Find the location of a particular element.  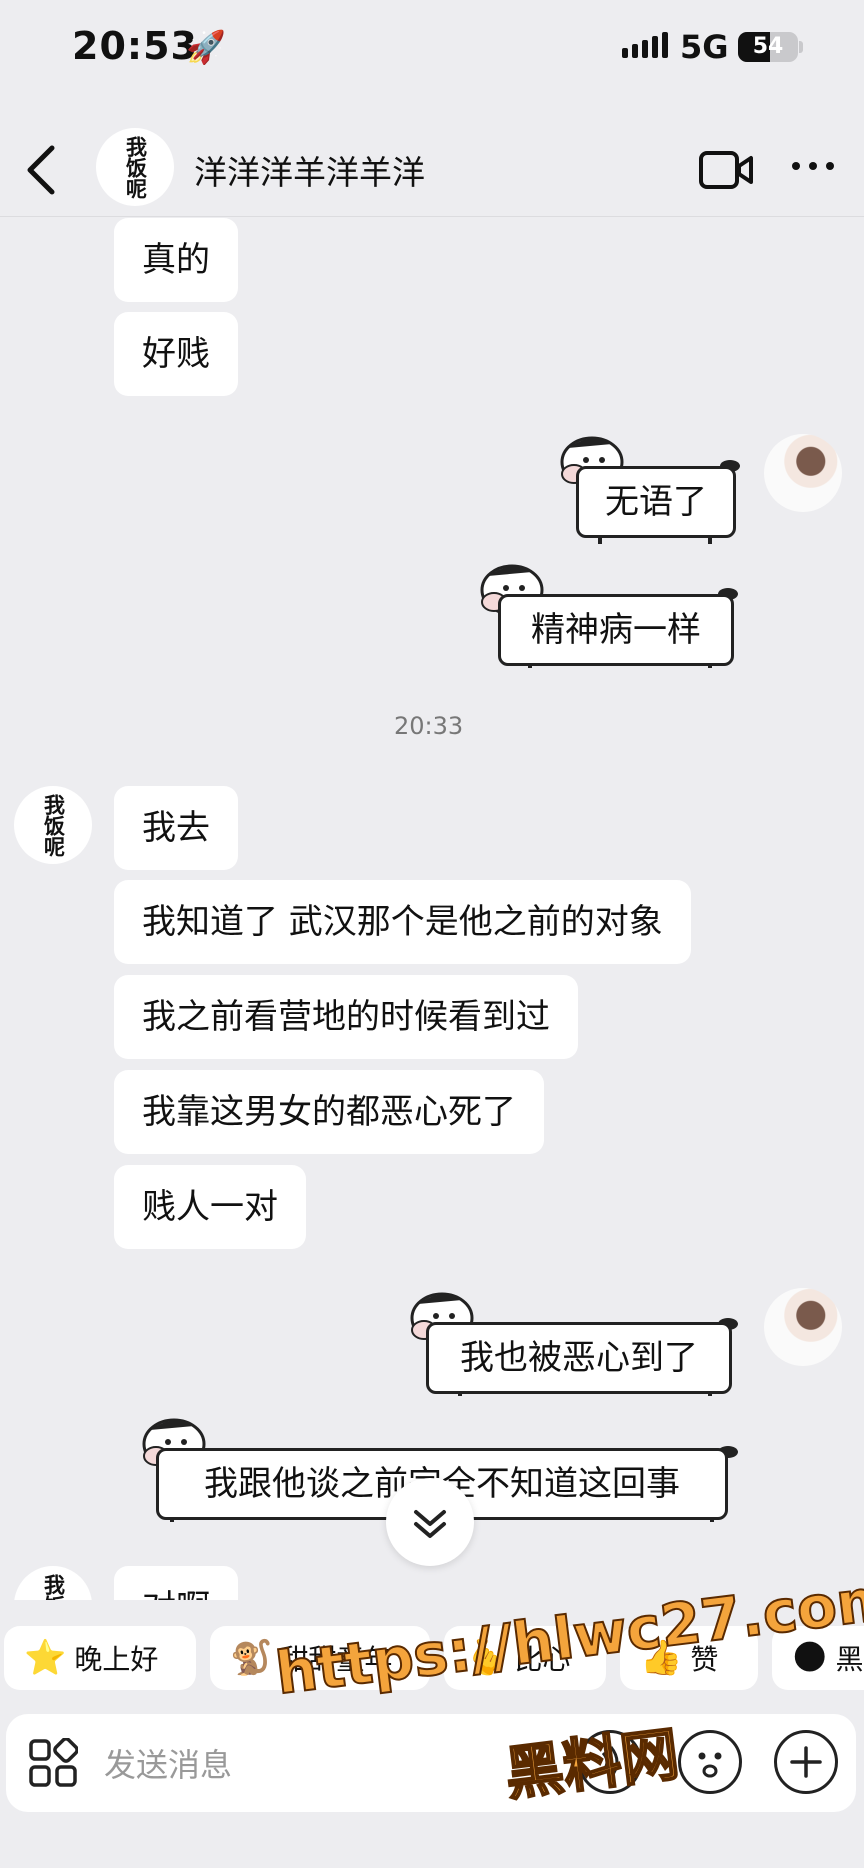

emoji-button is located at coordinates (710, 1762).